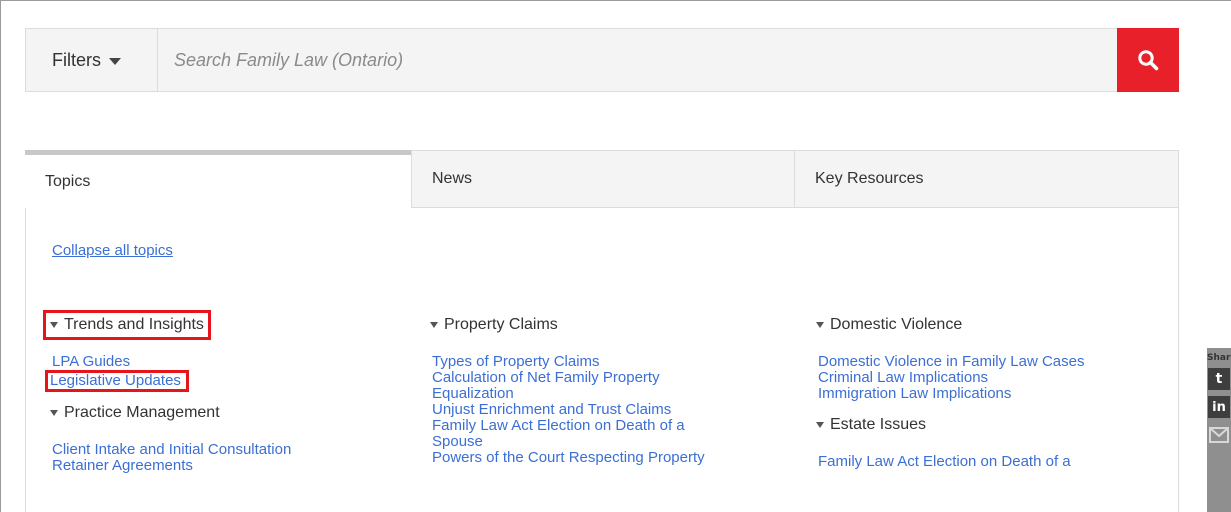 The image size is (1231, 512). I want to click on topic-link: Powers of the Court Respecting Property, so click(611, 458).